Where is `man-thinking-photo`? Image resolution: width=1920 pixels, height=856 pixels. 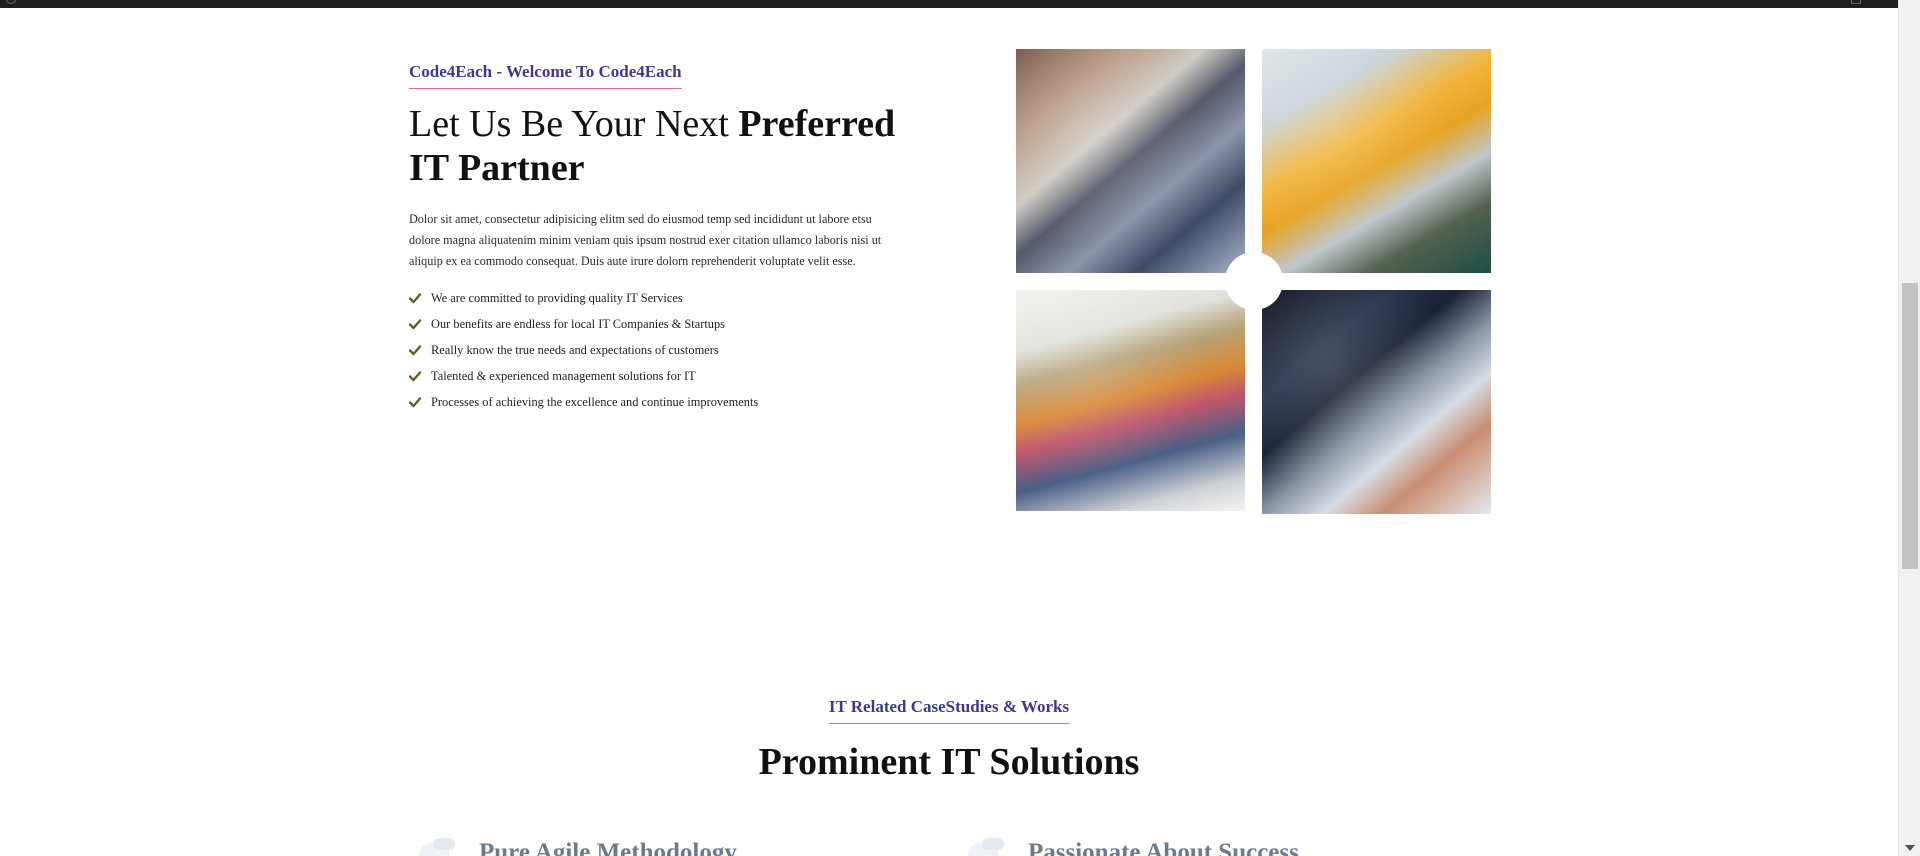 man-thinking-photo is located at coordinates (1130, 161).